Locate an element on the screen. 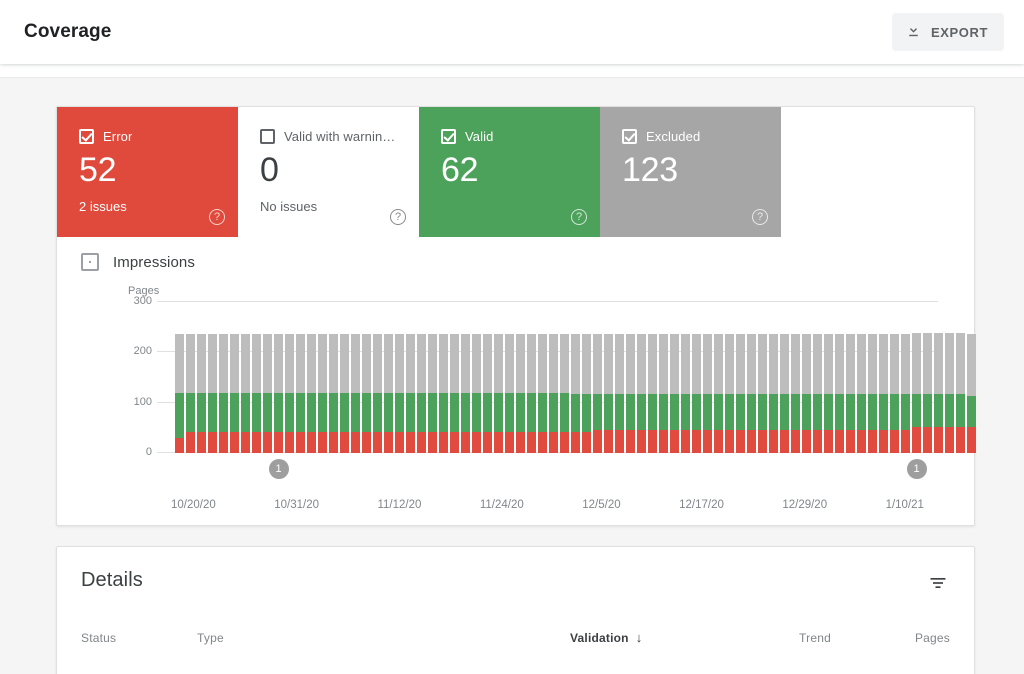  impressions-toggle: Impressions is located at coordinates (515, 262).